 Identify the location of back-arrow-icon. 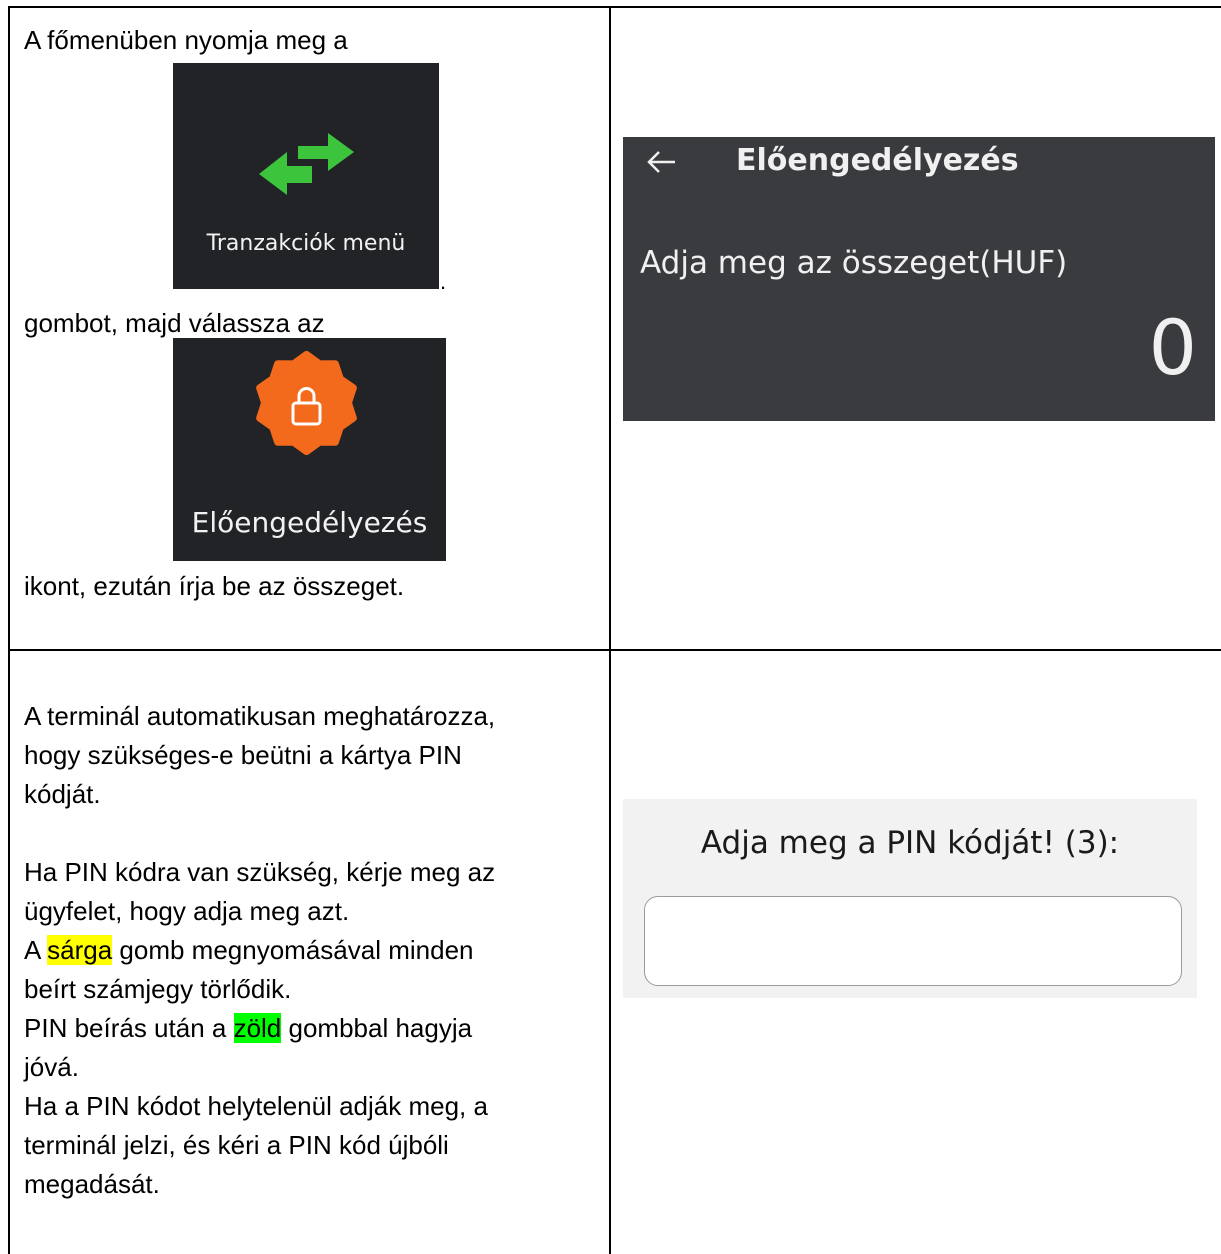
(662, 162).